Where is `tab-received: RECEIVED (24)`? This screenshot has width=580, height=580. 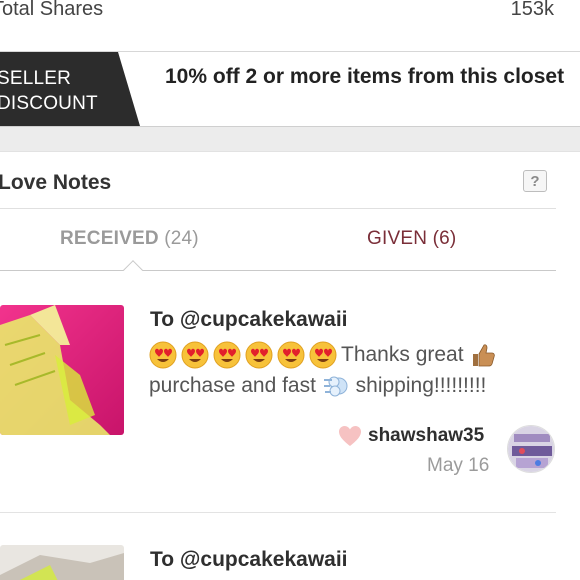
tab-received: RECEIVED (24) is located at coordinates (129, 239).